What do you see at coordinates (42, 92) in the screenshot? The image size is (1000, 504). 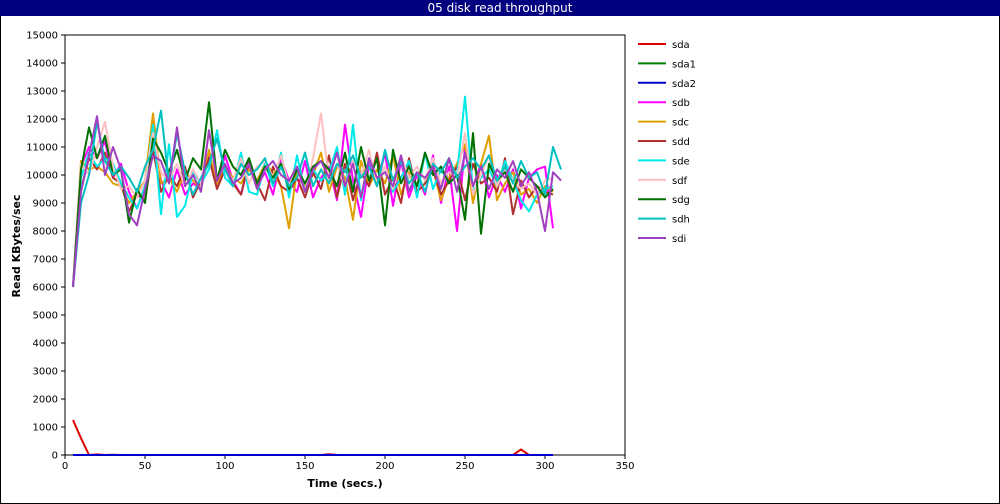 I see `y-tick-label: 13000` at bounding box center [42, 92].